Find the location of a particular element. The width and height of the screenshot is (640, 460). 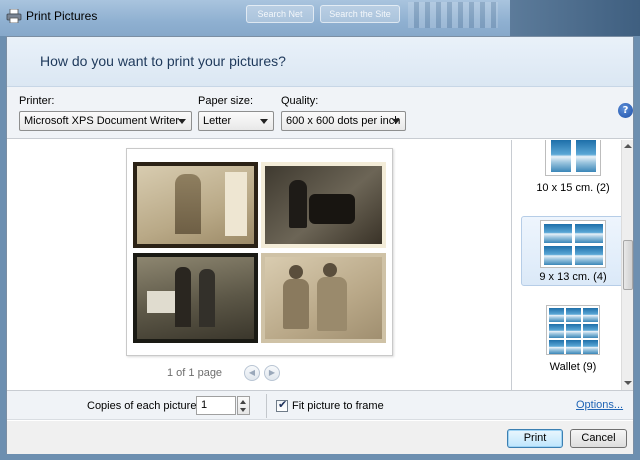

page-title: How do you want to print your pictures? is located at coordinates (163, 61).